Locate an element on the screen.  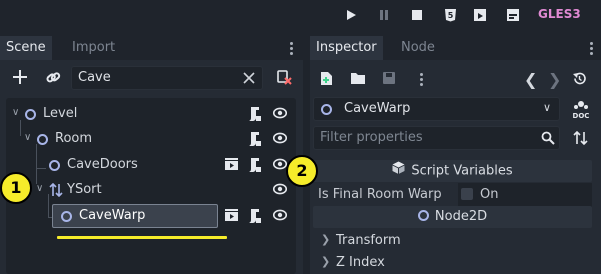
play-custom-scene-icon is located at coordinates (513, 15).